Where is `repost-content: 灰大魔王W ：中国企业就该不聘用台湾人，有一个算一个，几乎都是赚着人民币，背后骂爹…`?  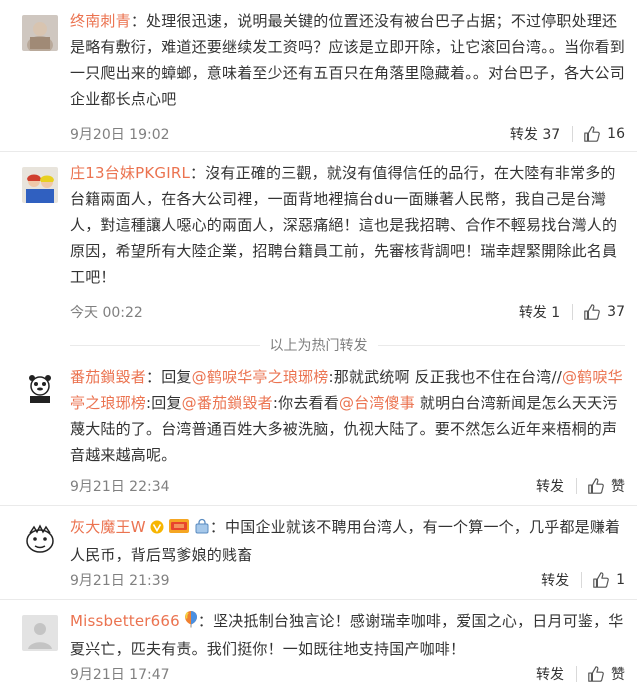
repost-content: 灰大魔王W ：中国企业就该不聘用台湾人，有一个算一个，几乎都是赚着人民币，背后骂爹… is located at coordinates (347, 541).